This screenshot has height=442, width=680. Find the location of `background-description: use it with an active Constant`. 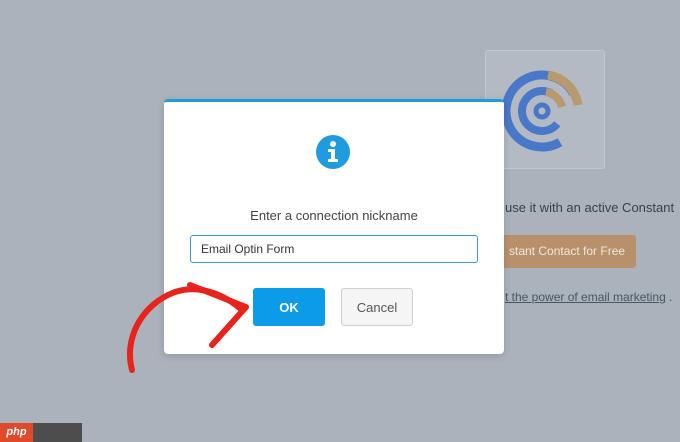

background-description: use it with an active Constant is located at coordinates (590, 207).